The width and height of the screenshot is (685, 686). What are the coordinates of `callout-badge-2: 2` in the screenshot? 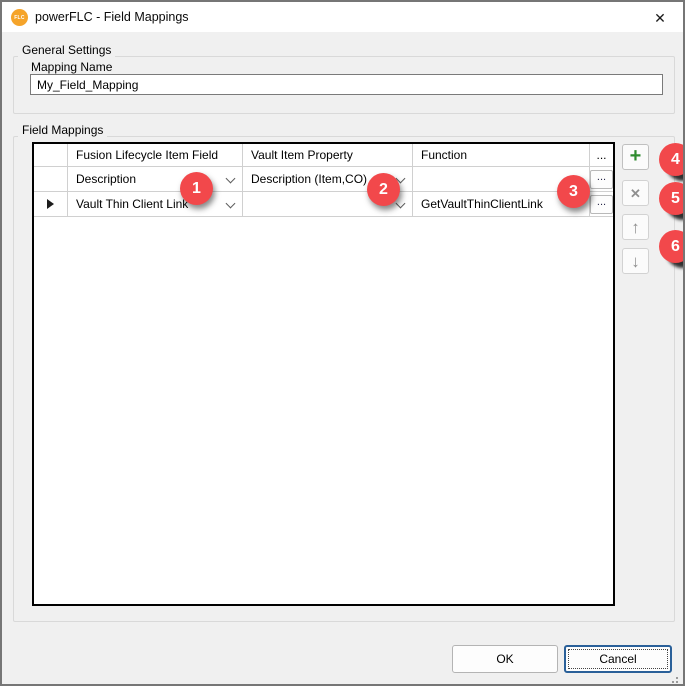 It's located at (383, 189).